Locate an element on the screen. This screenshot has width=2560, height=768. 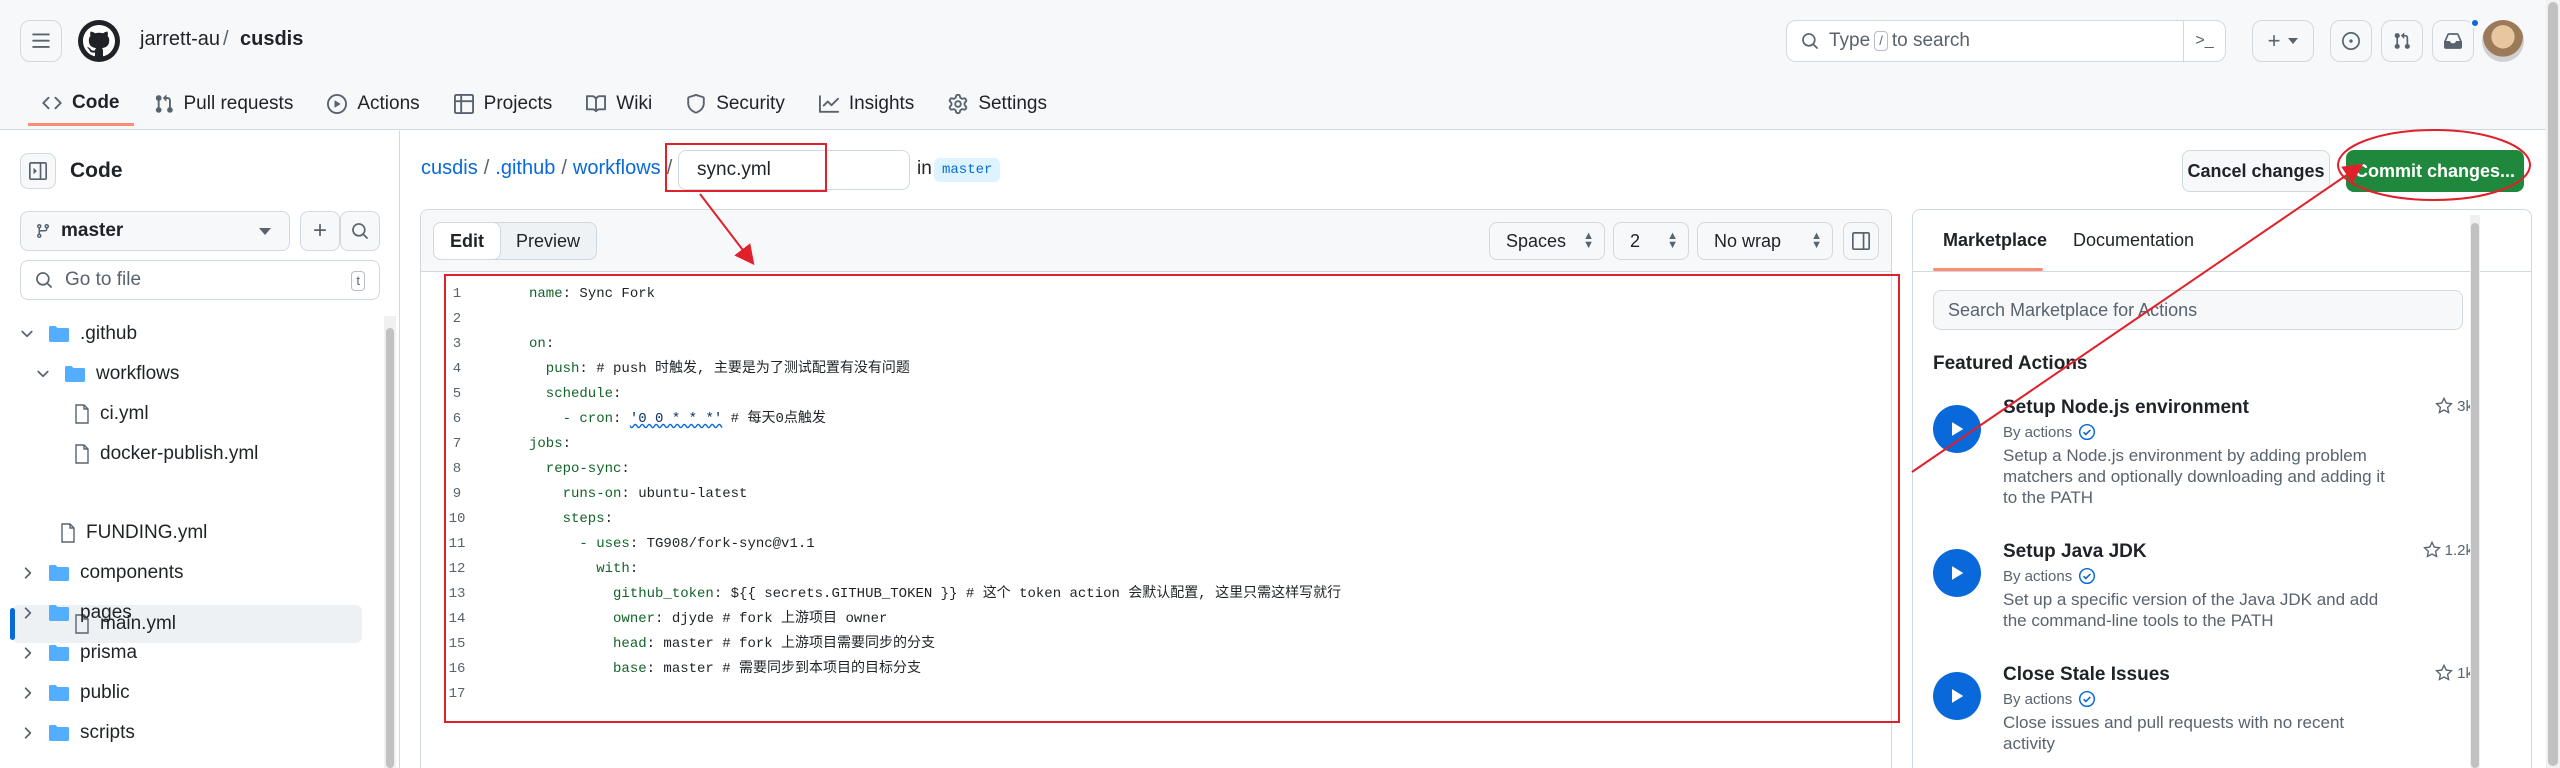
path-segment-github: .github is located at coordinates (525, 168).